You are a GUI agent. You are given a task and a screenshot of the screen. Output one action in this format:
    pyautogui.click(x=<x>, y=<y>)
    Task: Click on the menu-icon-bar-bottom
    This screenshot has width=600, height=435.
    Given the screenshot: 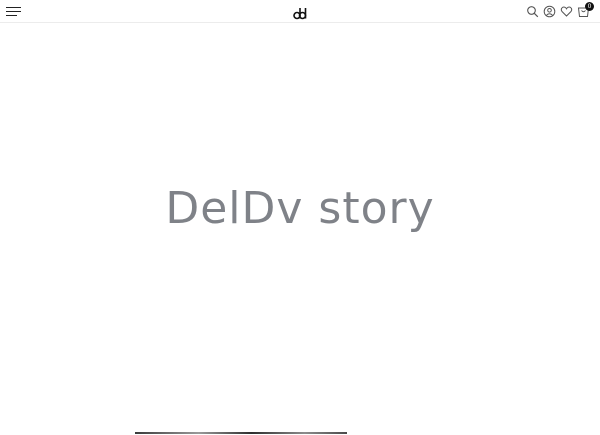 What is the action you would take?
    pyautogui.click(x=11, y=16)
    